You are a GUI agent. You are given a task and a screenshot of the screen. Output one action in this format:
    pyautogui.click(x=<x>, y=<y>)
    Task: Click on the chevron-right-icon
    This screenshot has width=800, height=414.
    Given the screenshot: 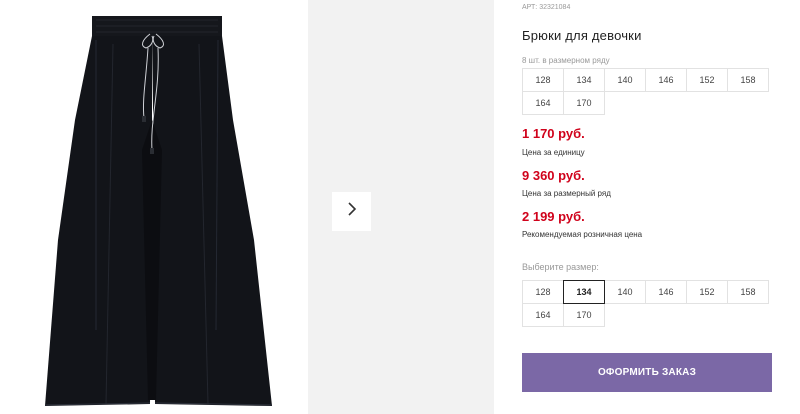 What is the action you would take?
    pyautogui.click(x=352, y=211)
    